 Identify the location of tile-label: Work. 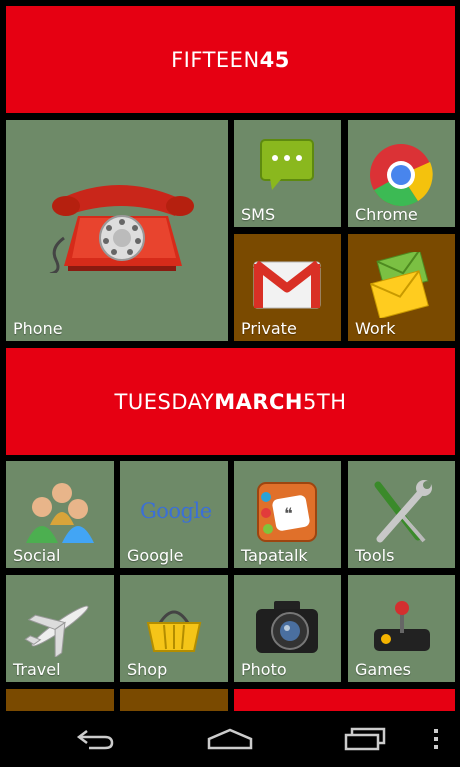
(375, 328).